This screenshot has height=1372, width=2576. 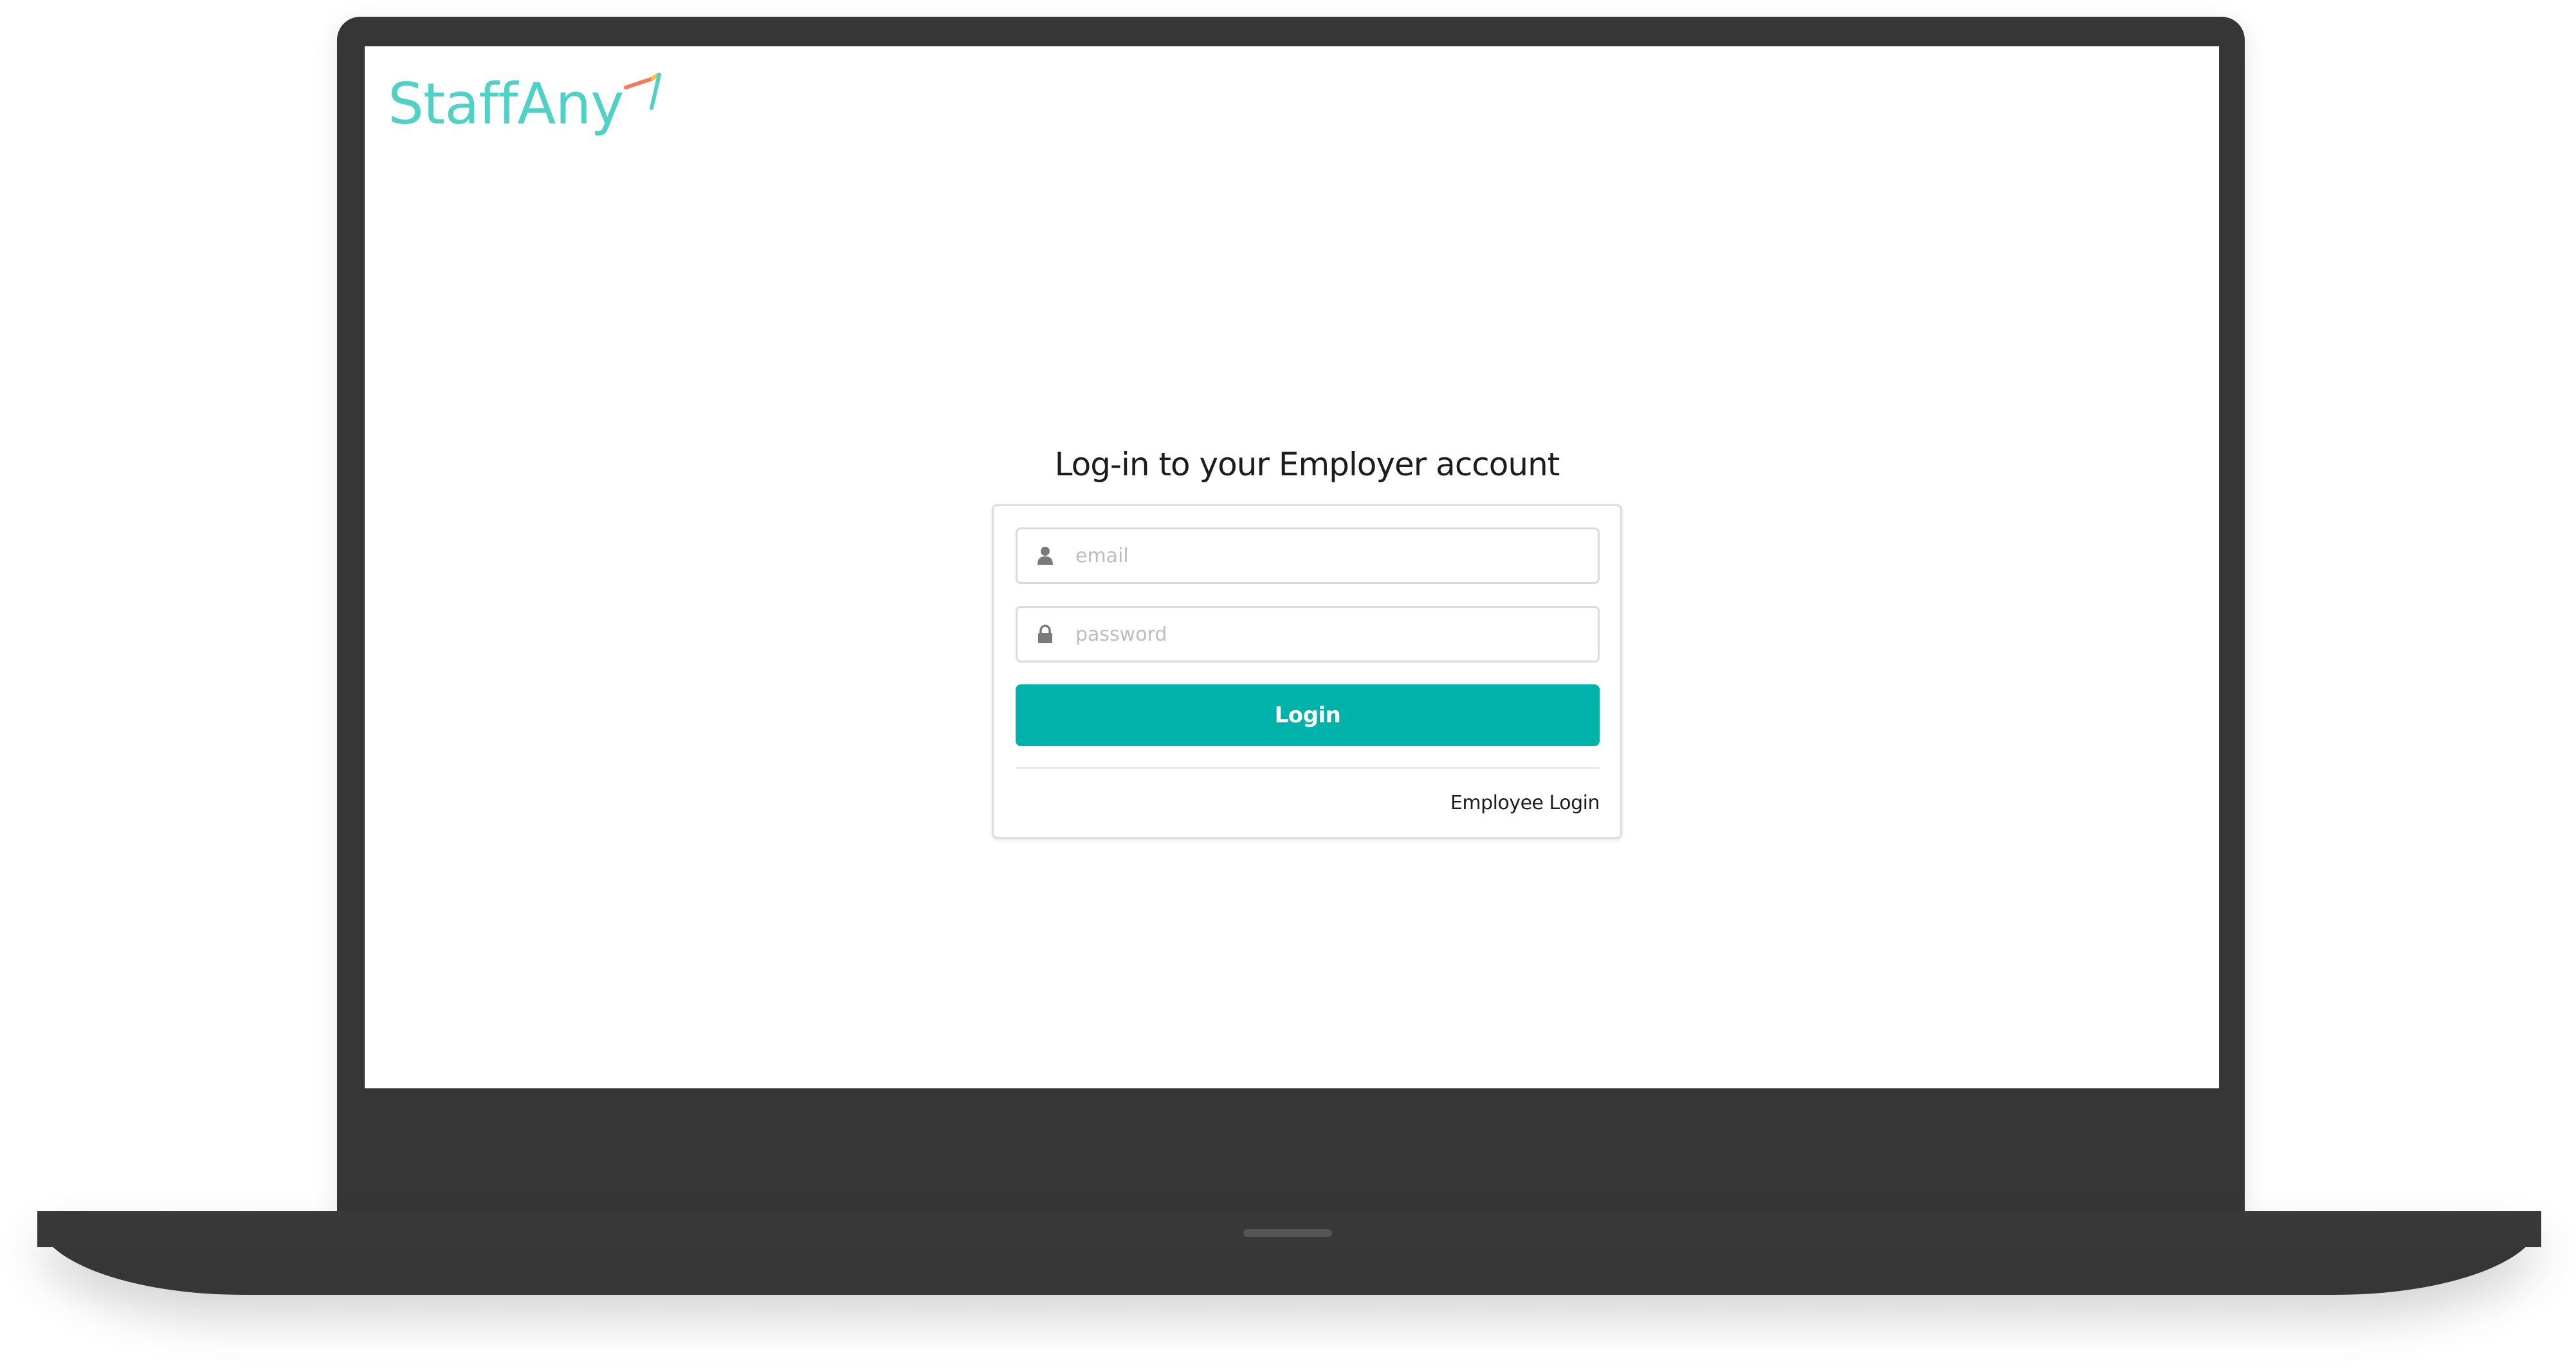 I want to click on user-icon, so click(x=1045, y=556).